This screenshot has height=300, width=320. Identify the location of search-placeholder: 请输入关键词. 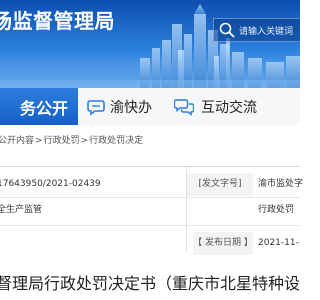
(266, 31).